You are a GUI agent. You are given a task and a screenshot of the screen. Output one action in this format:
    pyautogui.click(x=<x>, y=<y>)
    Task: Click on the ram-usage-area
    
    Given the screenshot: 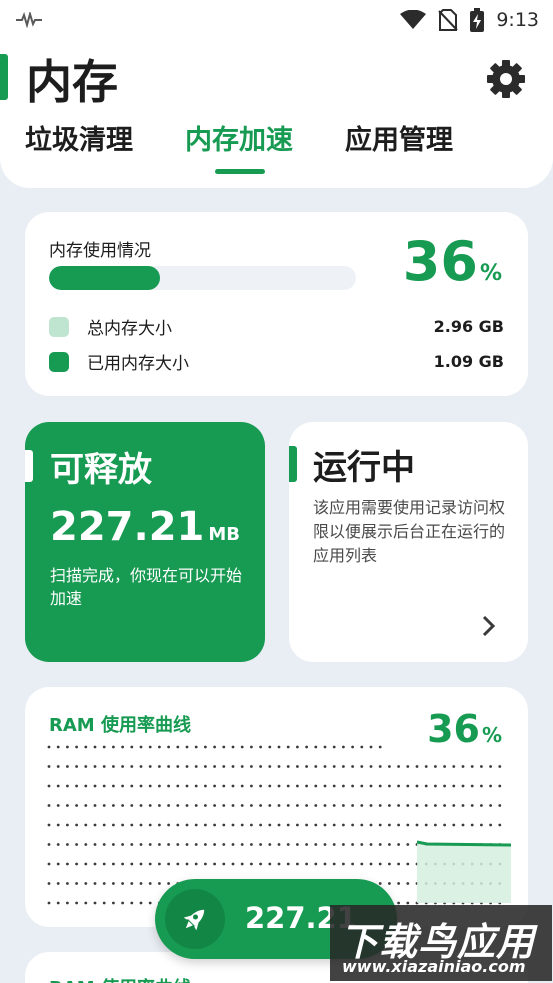 What is the action you would take?
    pyautogui.click(x=464, y=872)
    